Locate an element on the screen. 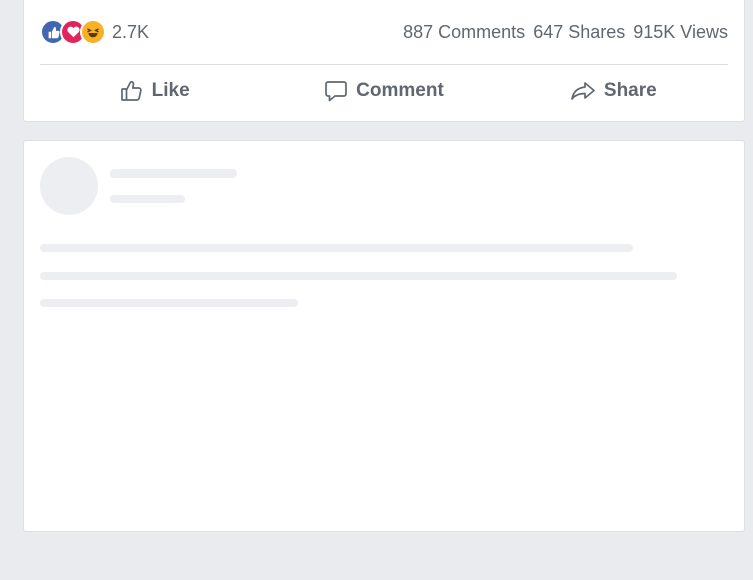 This screenshot has width=753, height=580. stats-divider is located at coordinates (384, 64).